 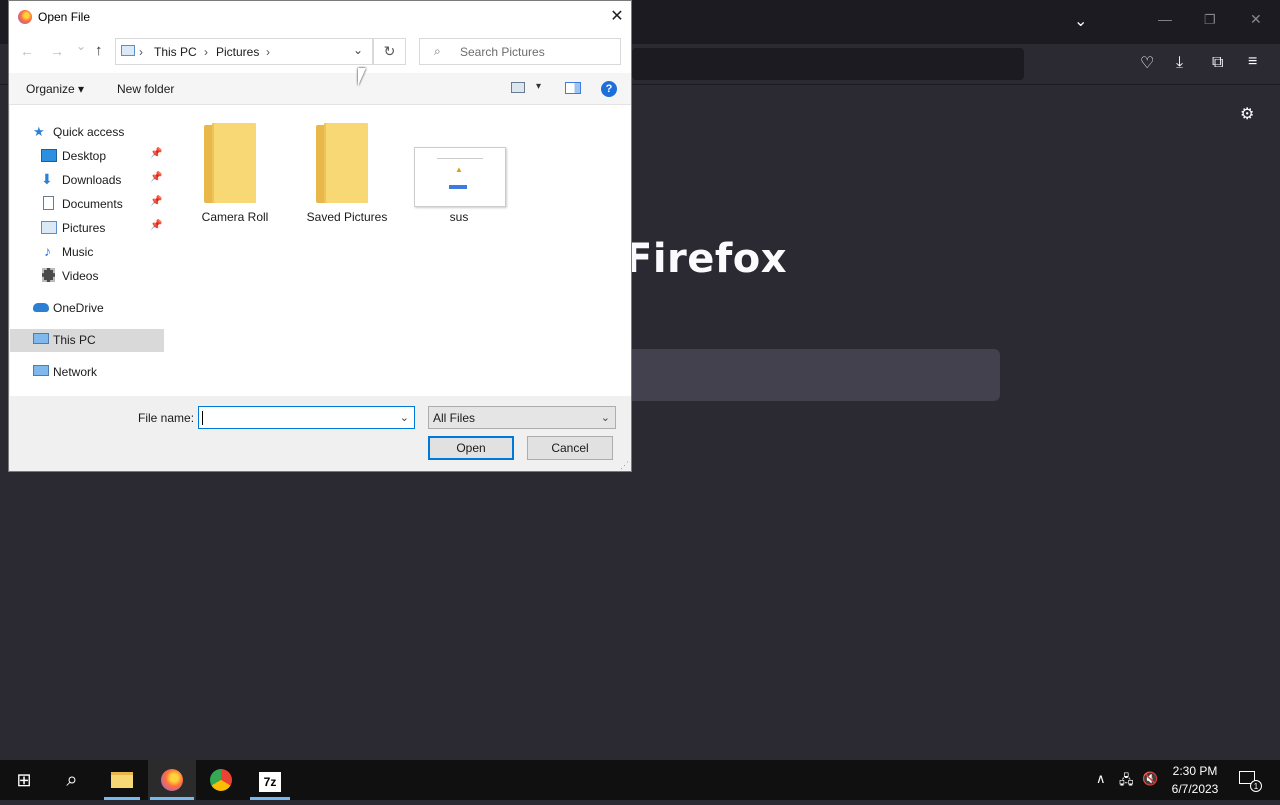 I want to click on nav-item-label: OneDrive, so click(x=78, y=308).